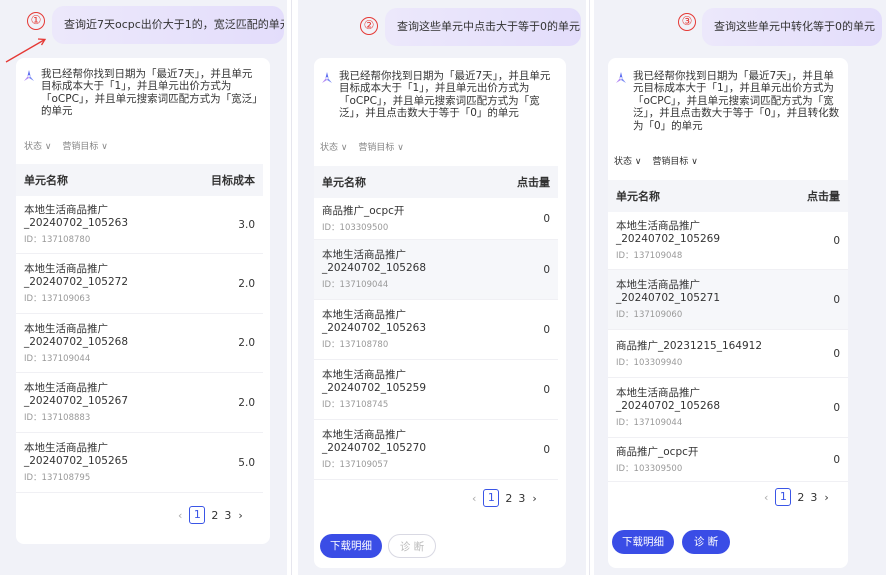  Describe the element at coordinates (57, 240) in the screenshot. I see `unit-id: ID：137108780` at that location.